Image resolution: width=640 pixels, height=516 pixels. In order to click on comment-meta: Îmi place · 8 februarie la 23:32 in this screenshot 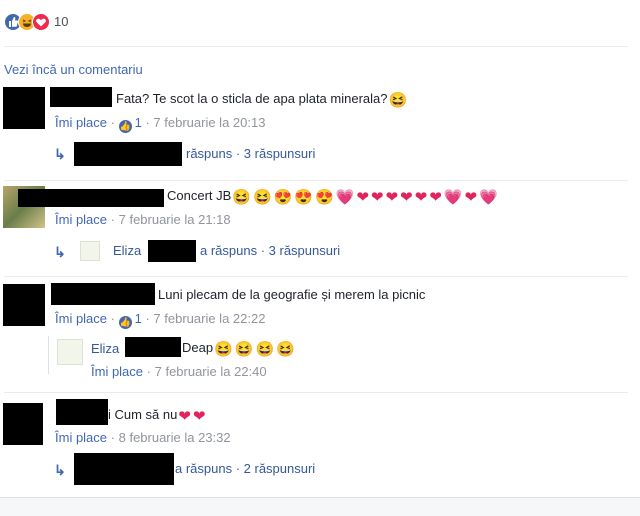, I will do `click(143, 437)`.